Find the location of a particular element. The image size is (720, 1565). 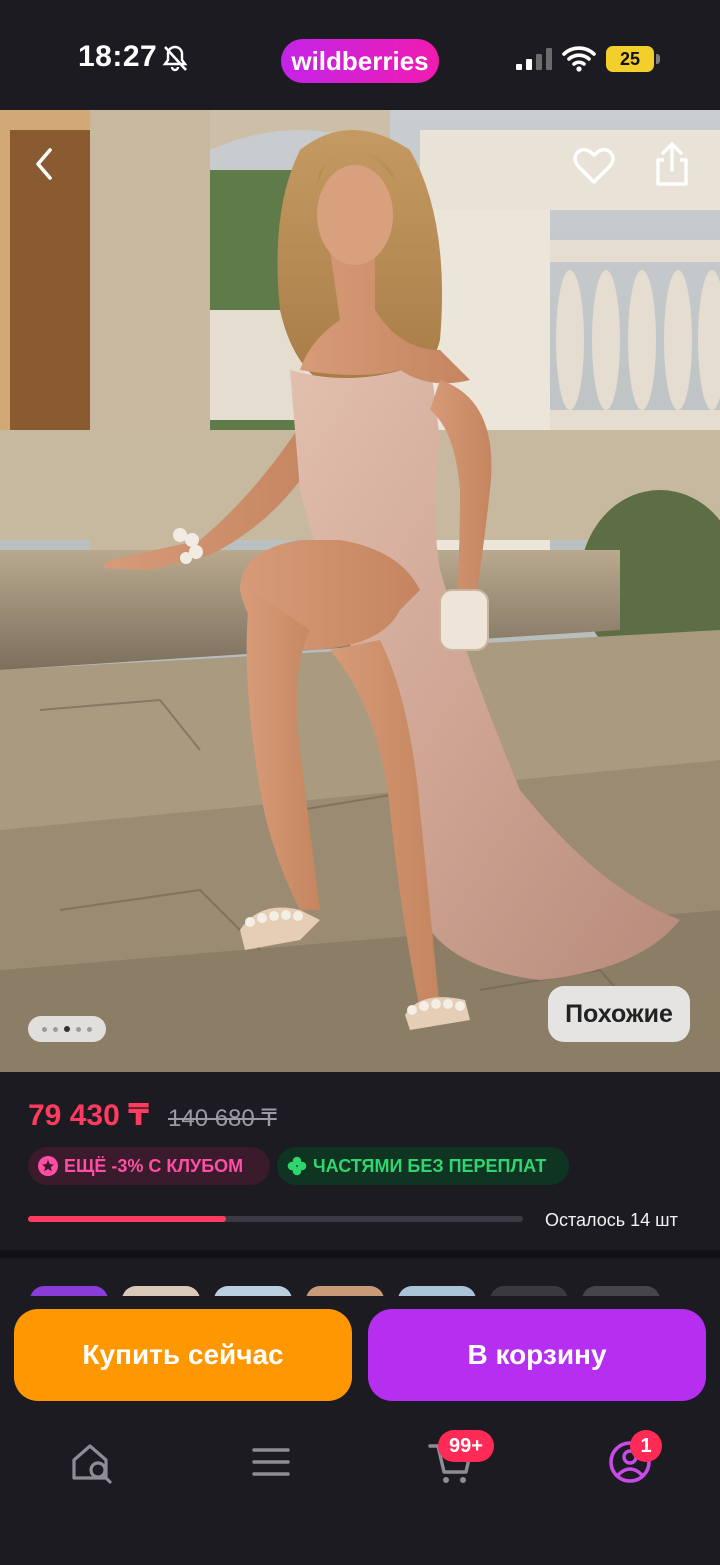

share-icon is located at coordinates (672, 164).